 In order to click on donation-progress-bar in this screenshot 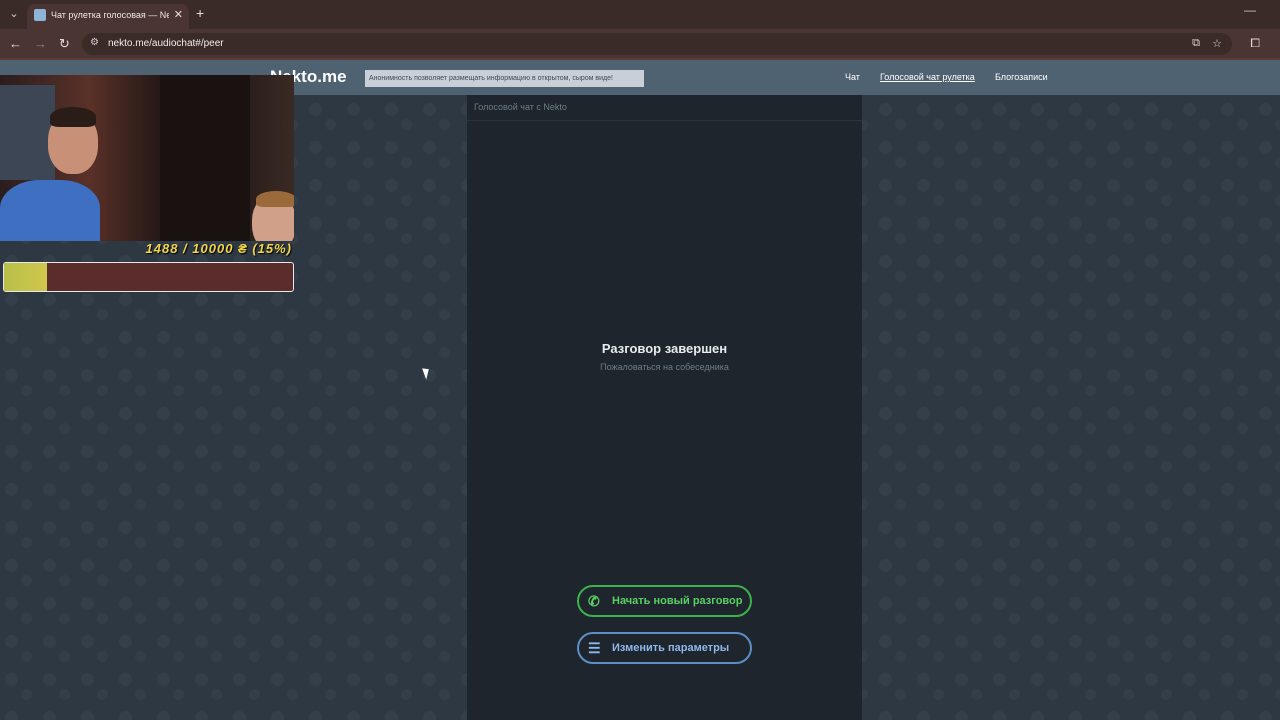, I will do `click(148, 277)`.